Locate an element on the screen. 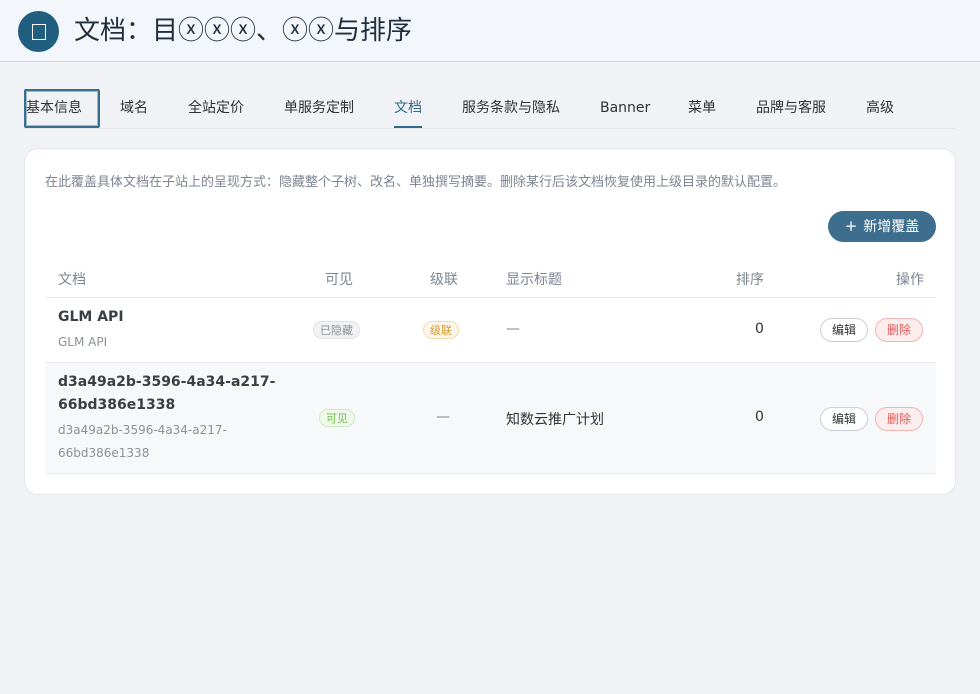  header-doc: 文档 is located at coordinates (72, 280).